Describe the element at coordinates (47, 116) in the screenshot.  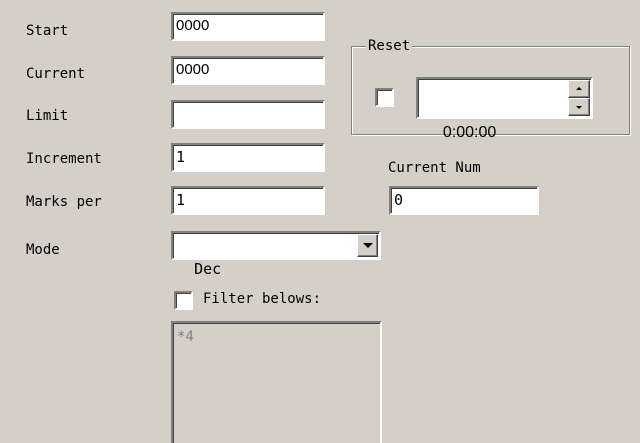
I see `limit-label: Limit` at that location.